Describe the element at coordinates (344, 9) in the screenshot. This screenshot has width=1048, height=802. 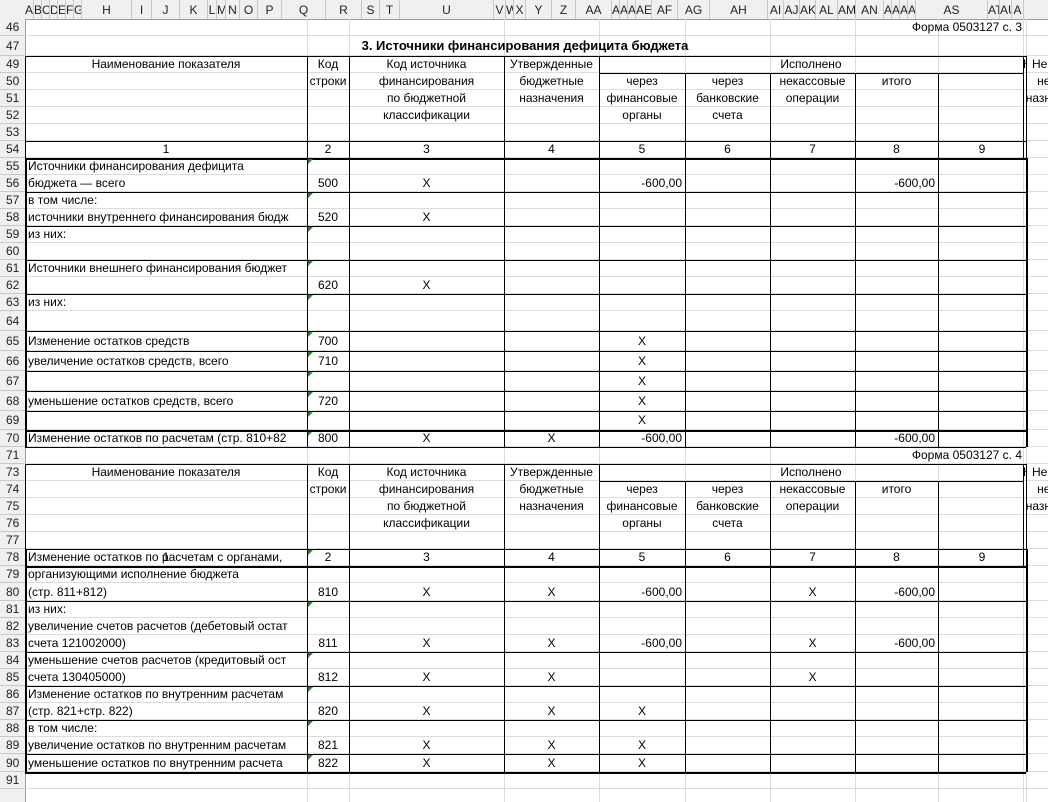
I see `column-header-r: R` at that location.